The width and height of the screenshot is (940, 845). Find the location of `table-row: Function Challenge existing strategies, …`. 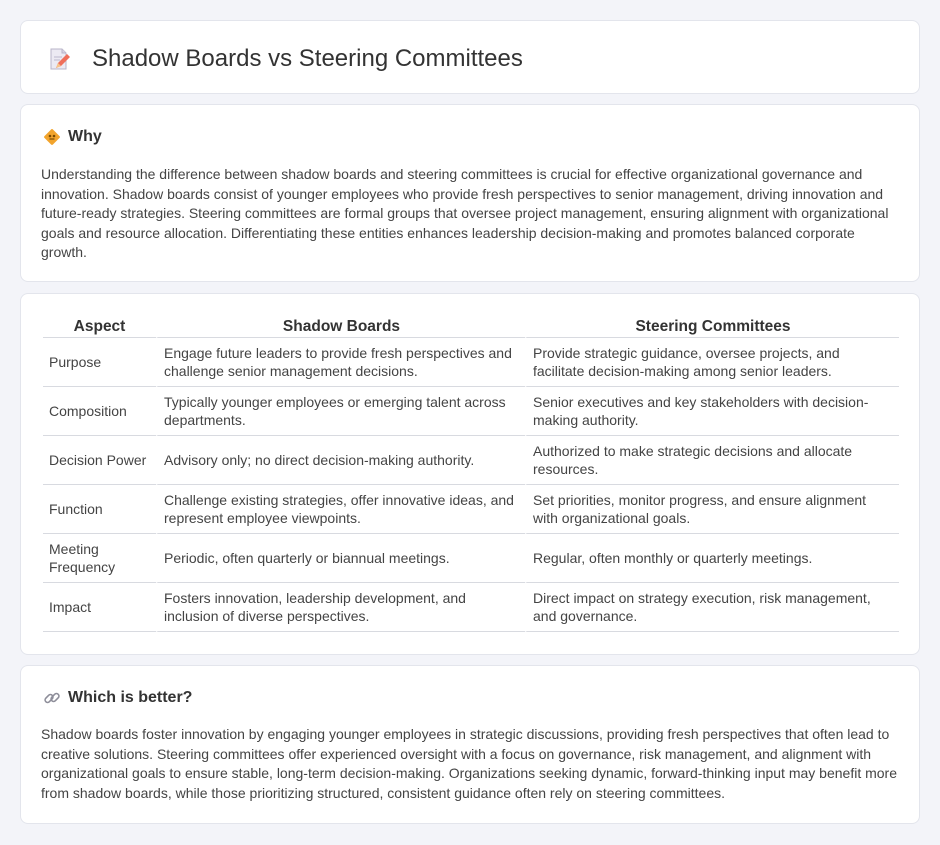

table-row: Function Challenge existing strategies, … is located at coordinates (471, 509).